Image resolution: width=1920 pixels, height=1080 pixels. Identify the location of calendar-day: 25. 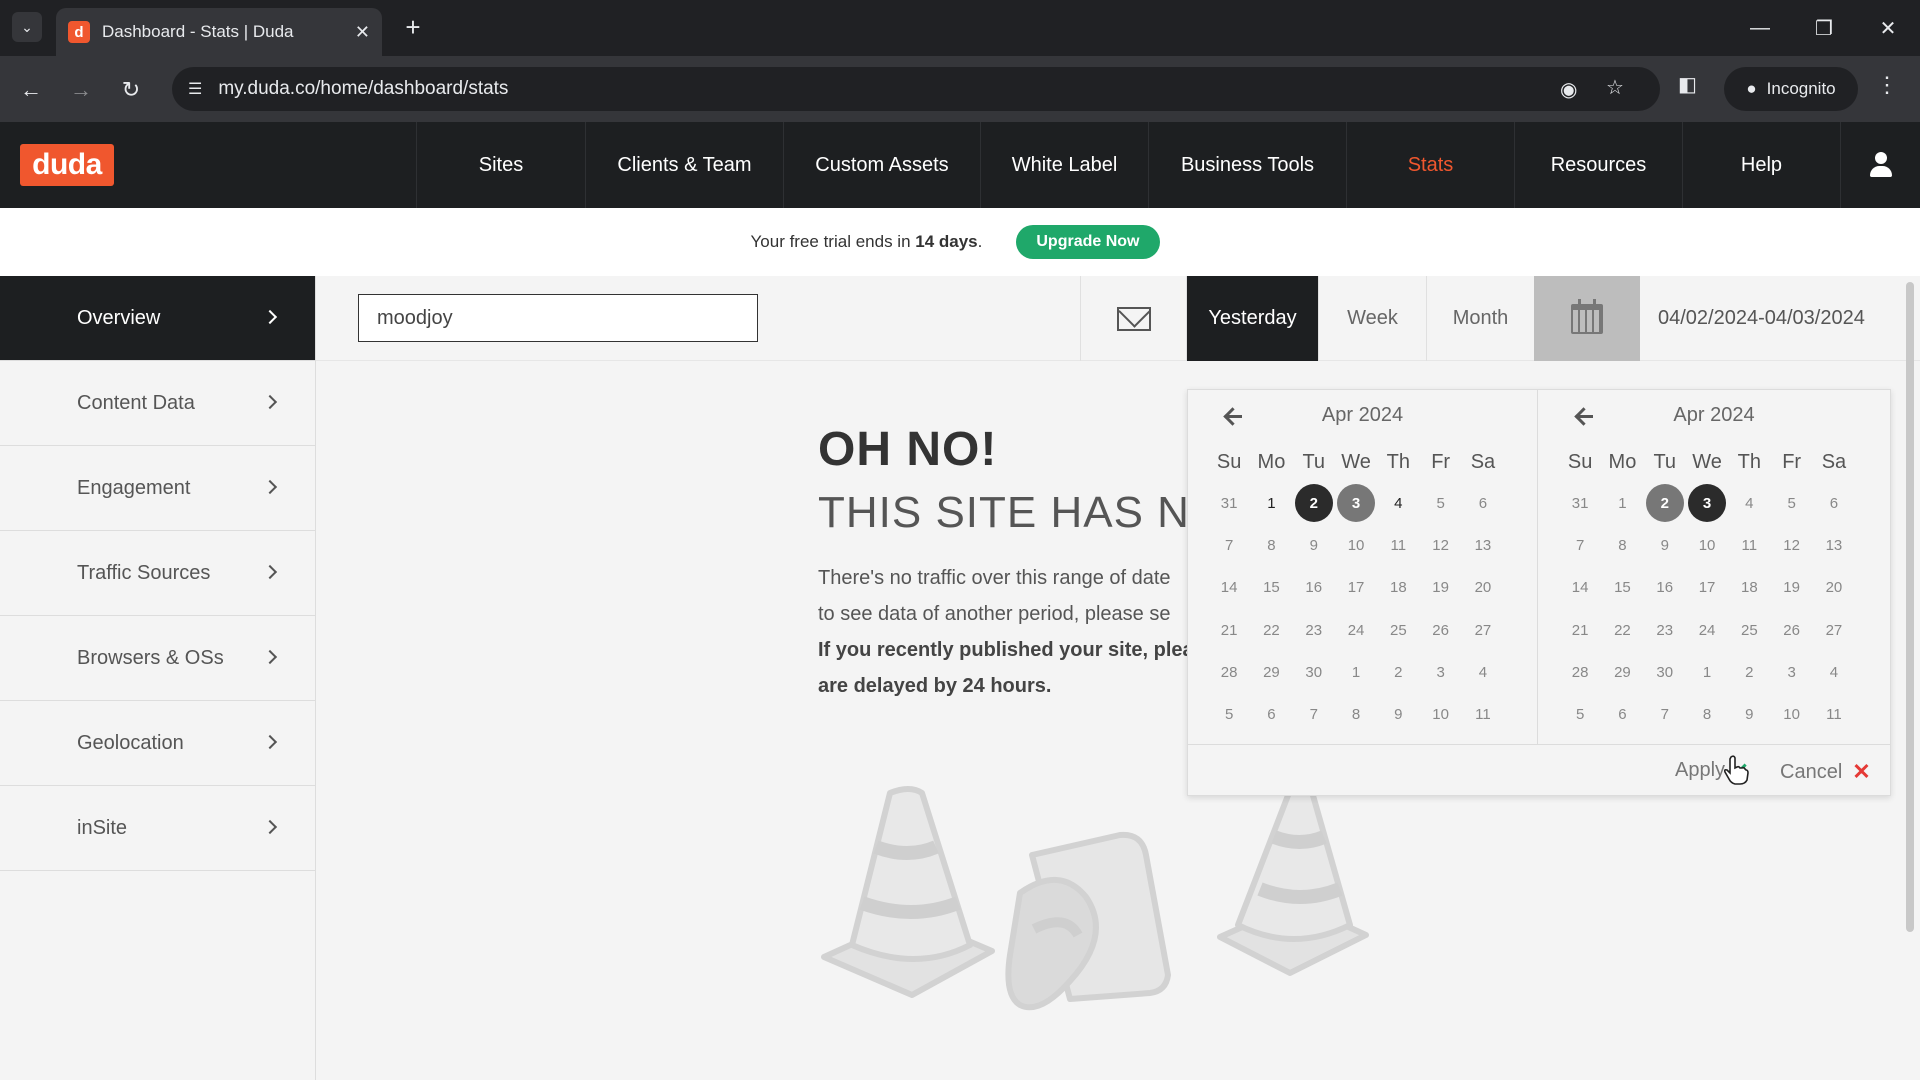
(1749, 630).